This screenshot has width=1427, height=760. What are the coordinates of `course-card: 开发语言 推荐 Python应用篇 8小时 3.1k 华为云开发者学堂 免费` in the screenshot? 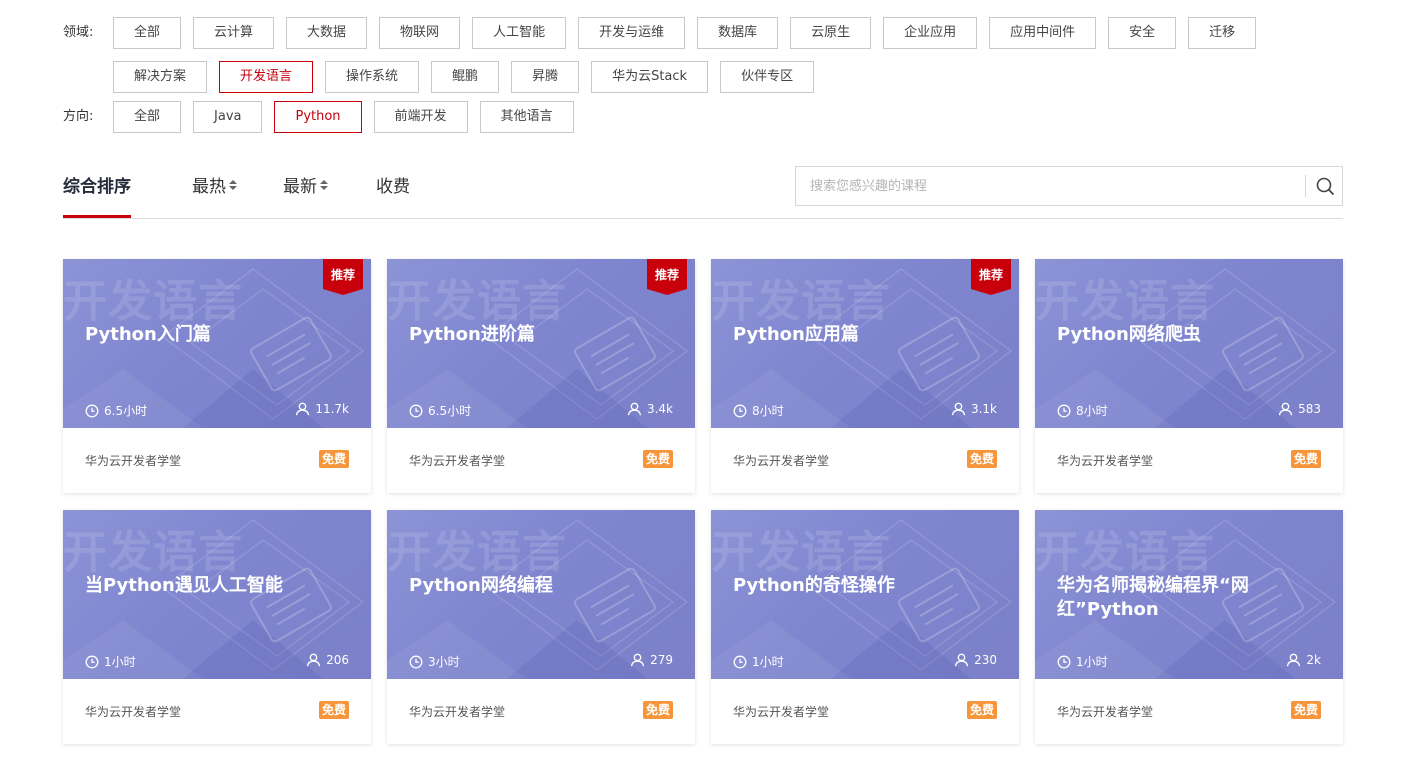 It's located at (865, 376).